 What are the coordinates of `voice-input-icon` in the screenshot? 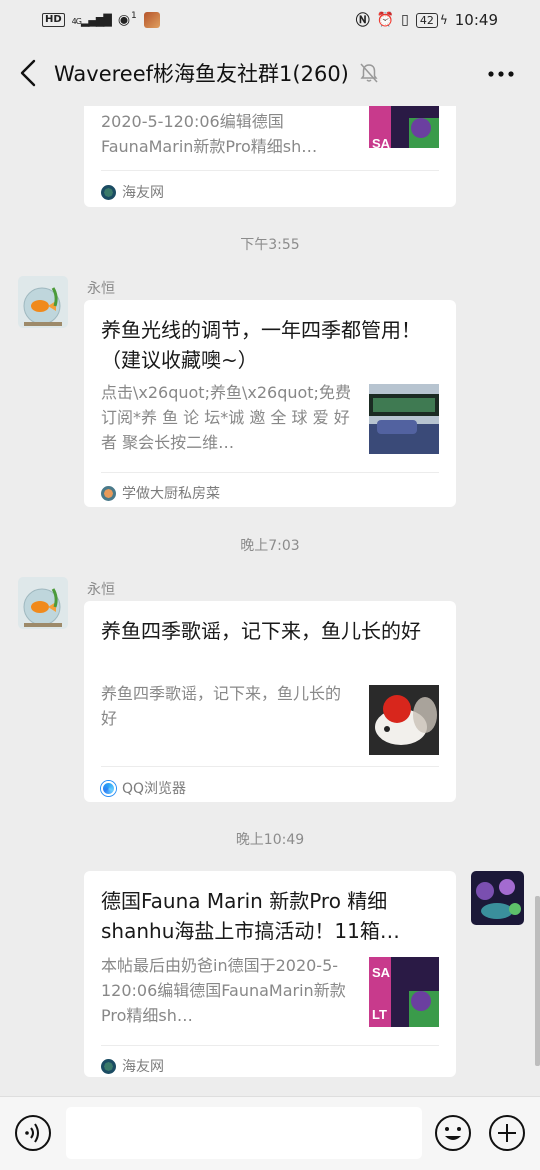 It's located at (33, 1133).